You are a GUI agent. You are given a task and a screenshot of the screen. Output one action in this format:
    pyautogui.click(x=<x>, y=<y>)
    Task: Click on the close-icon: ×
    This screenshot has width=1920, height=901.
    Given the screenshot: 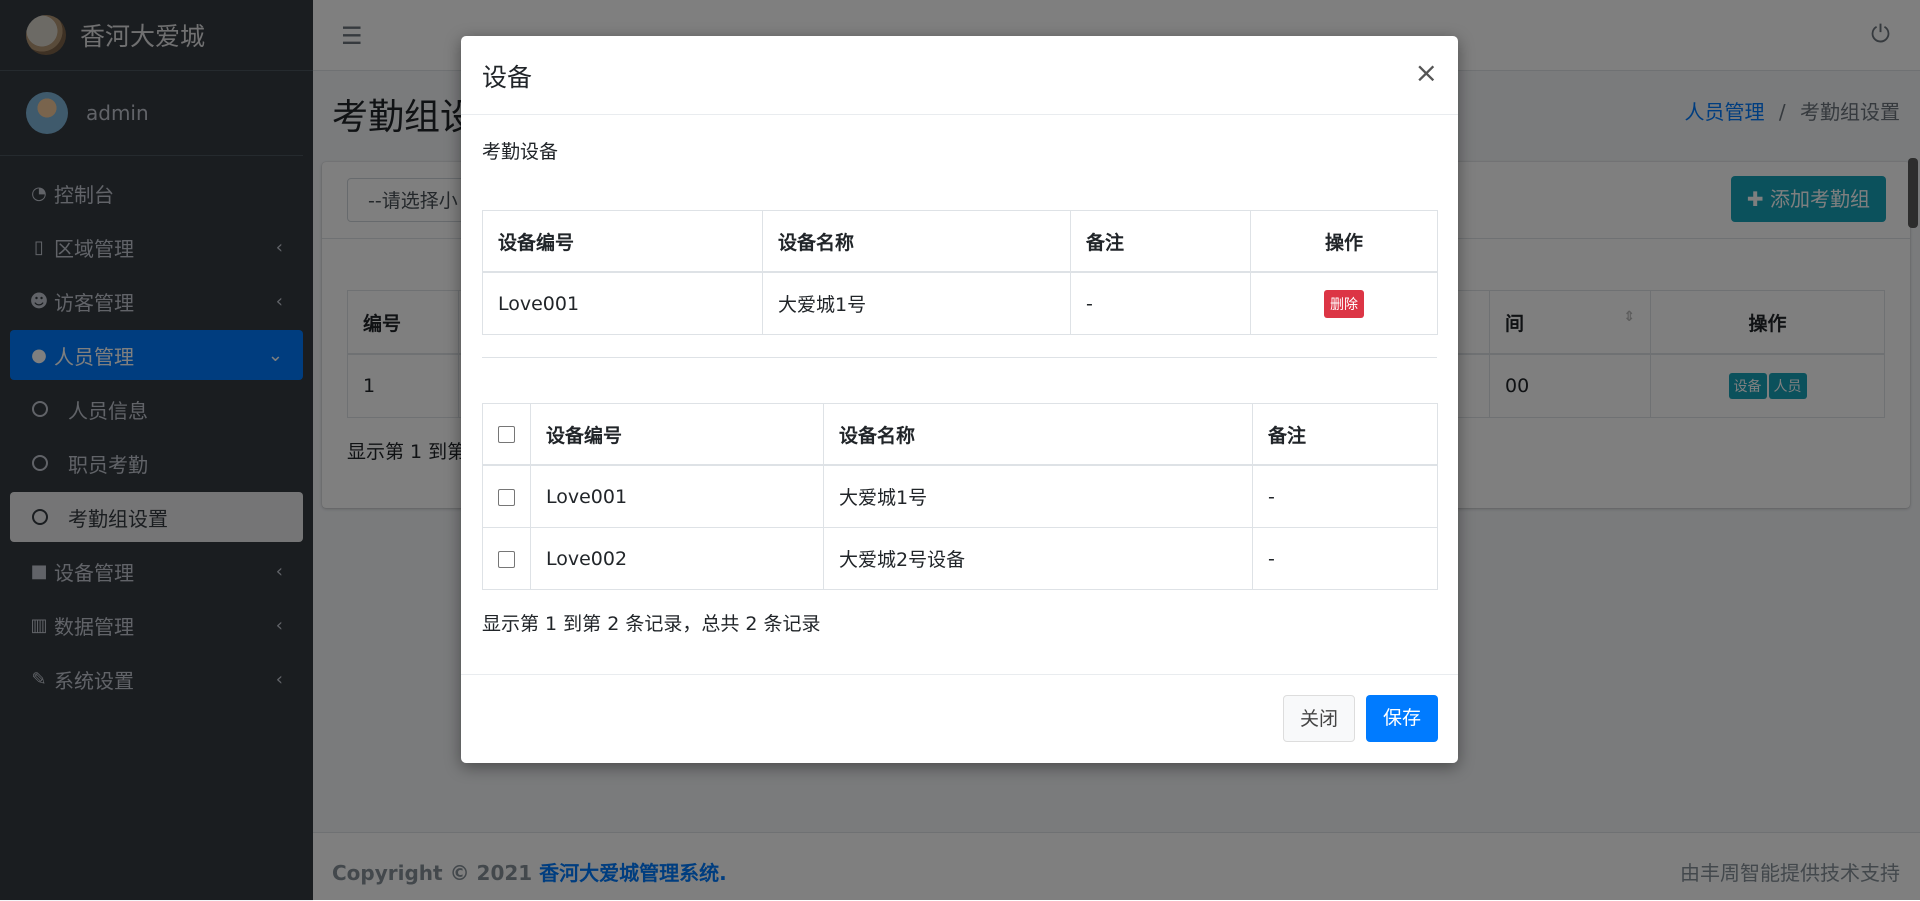 What is the action you would take?
    pyautogui.click(x=1426, y=72)
    